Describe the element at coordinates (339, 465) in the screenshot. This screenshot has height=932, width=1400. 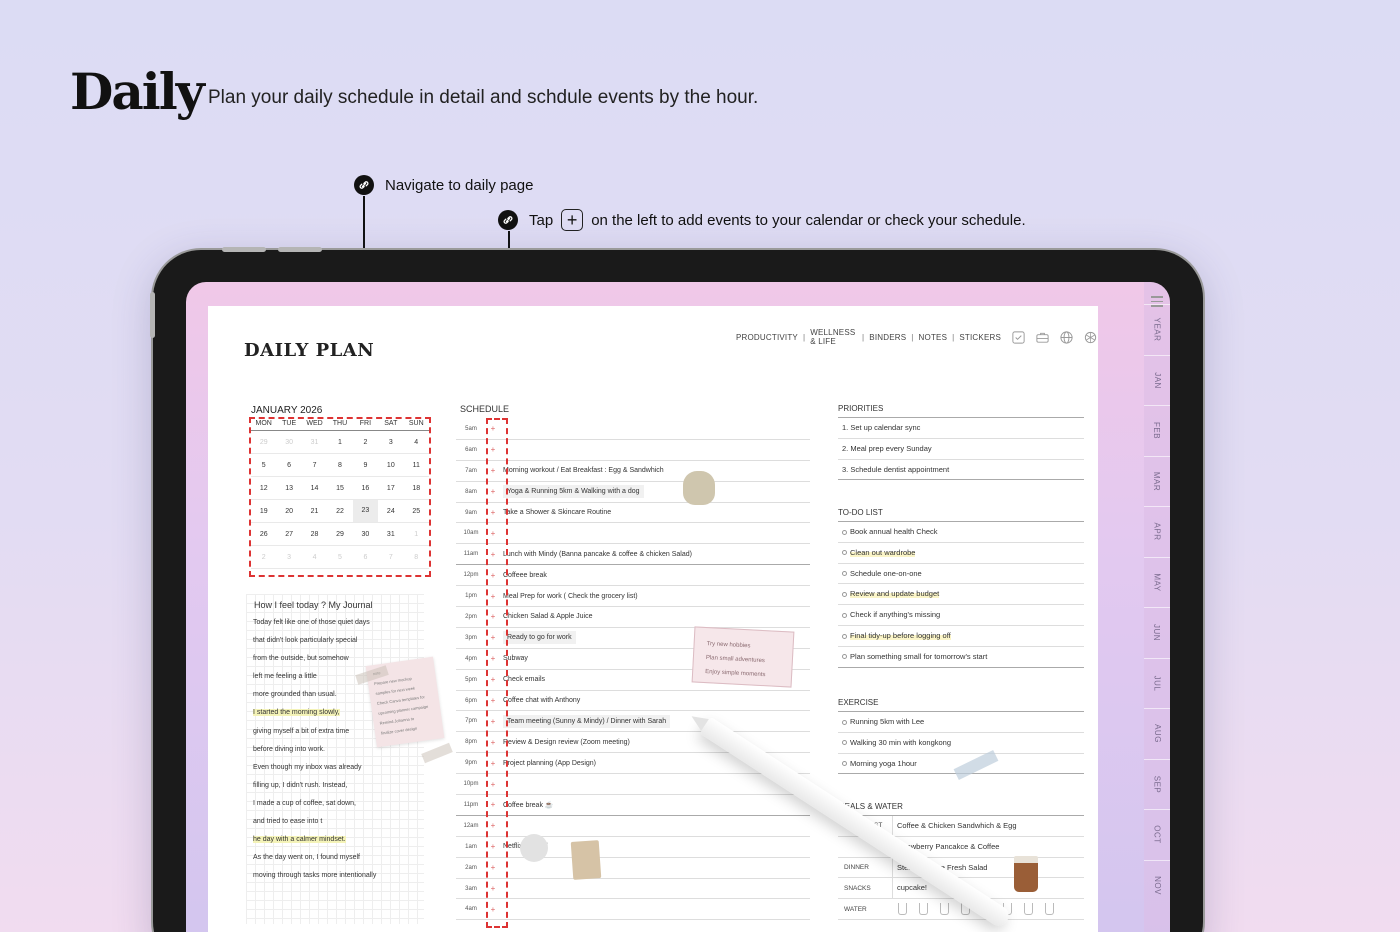
I see `calendar-day: 8` at that location.